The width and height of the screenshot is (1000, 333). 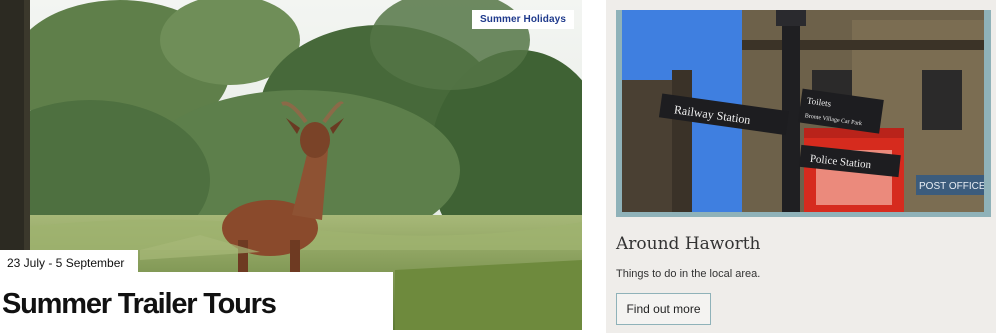 I want to click on feature-title: Summer Trailer Tours, so click(x=196, y=301).